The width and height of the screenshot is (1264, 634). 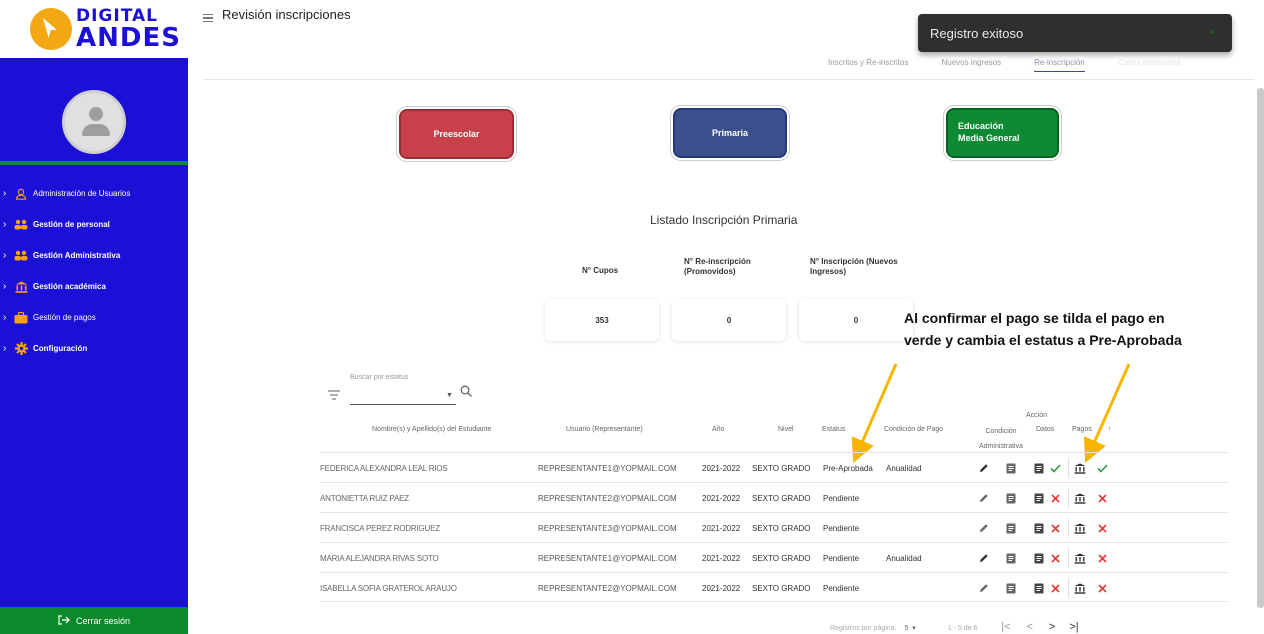 What do you see at coordinates (848, 468) in the screenshot?
I see `status-badge: Pre-Aprobada` at bounding box center [848, 468].